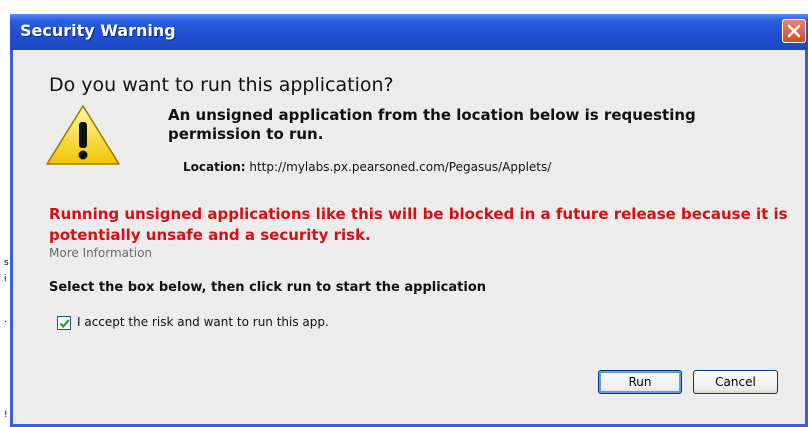 Image resolution: width=808 pixels, height=427 pixels. I want to click on run-button: Run, so click(640, 382).